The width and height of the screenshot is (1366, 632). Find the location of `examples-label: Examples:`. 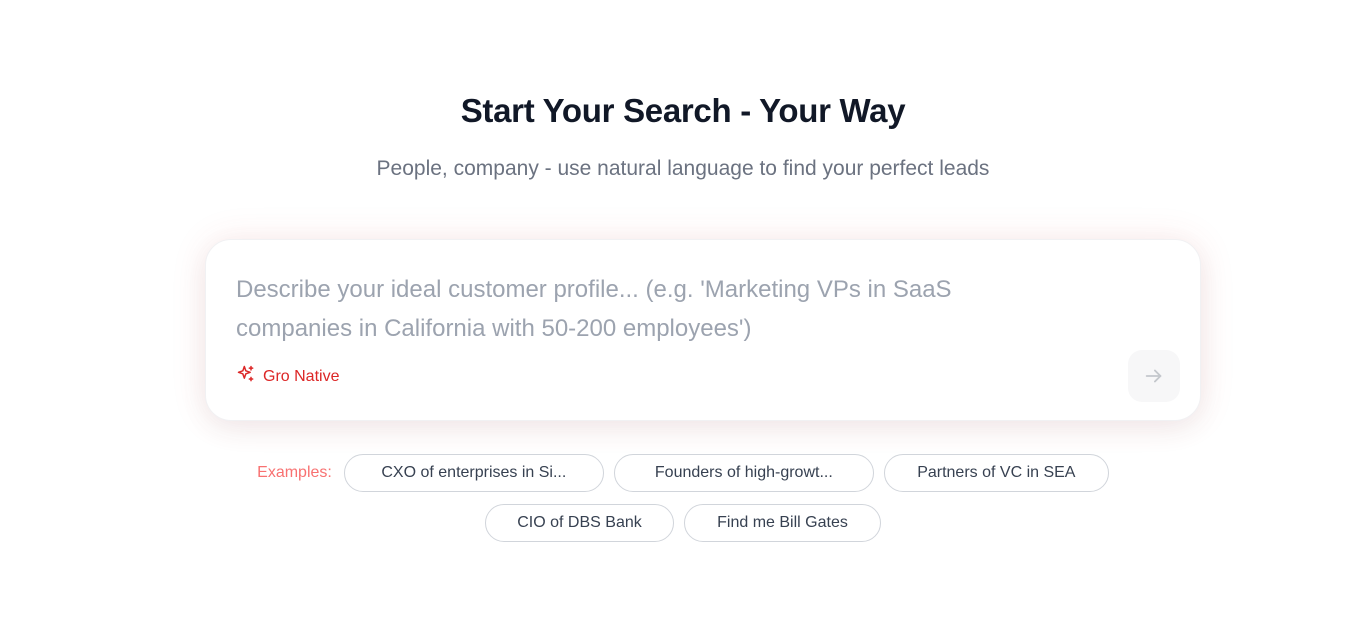

examples-label: Examples: is located at coordinates (294, 472).